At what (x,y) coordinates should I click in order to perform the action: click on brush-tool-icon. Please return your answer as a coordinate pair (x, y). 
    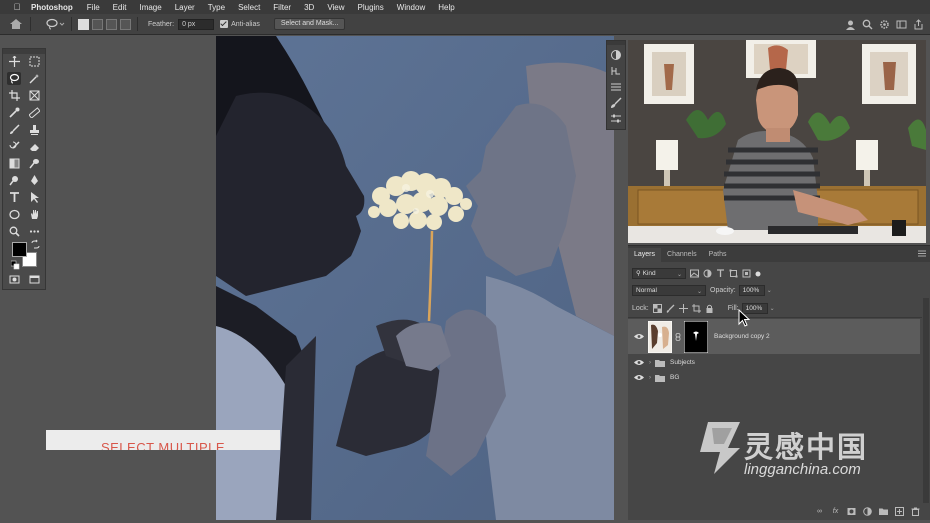
    Looking at the image, I should click on (14, 129).